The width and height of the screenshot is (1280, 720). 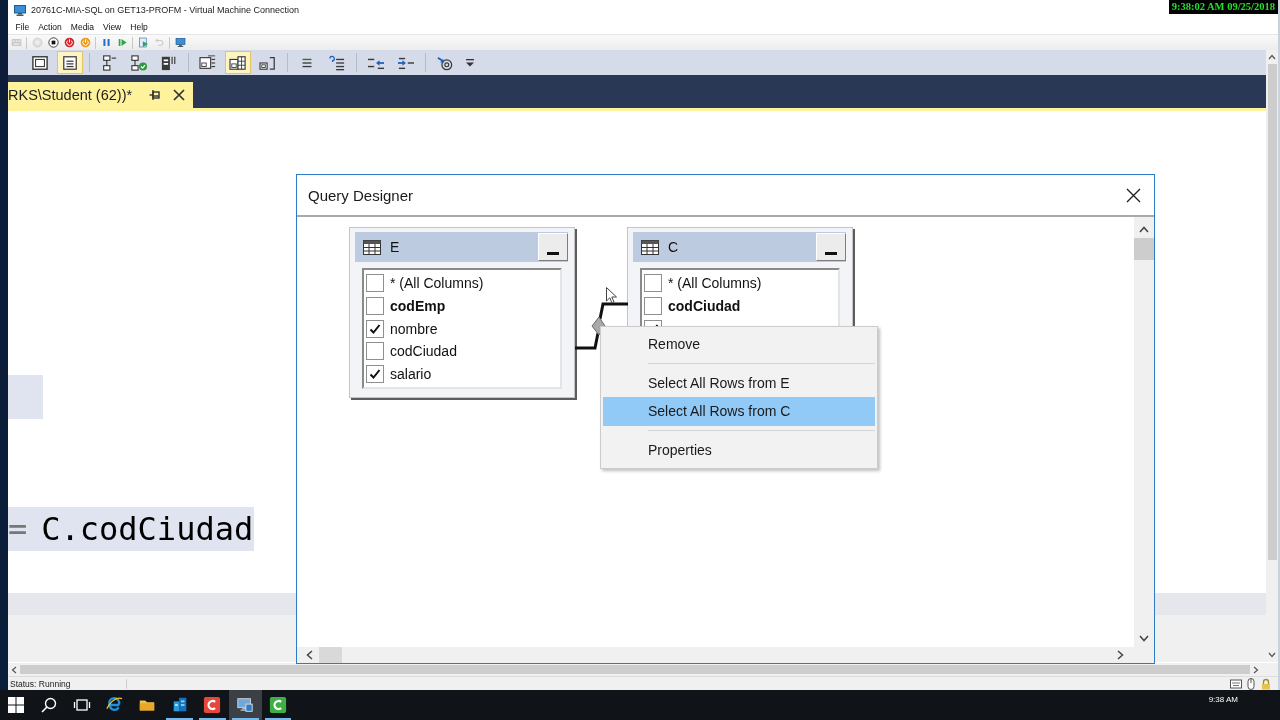 I want to click on document-tab: RKS\Student (62))*, so click(x=100, y=95).